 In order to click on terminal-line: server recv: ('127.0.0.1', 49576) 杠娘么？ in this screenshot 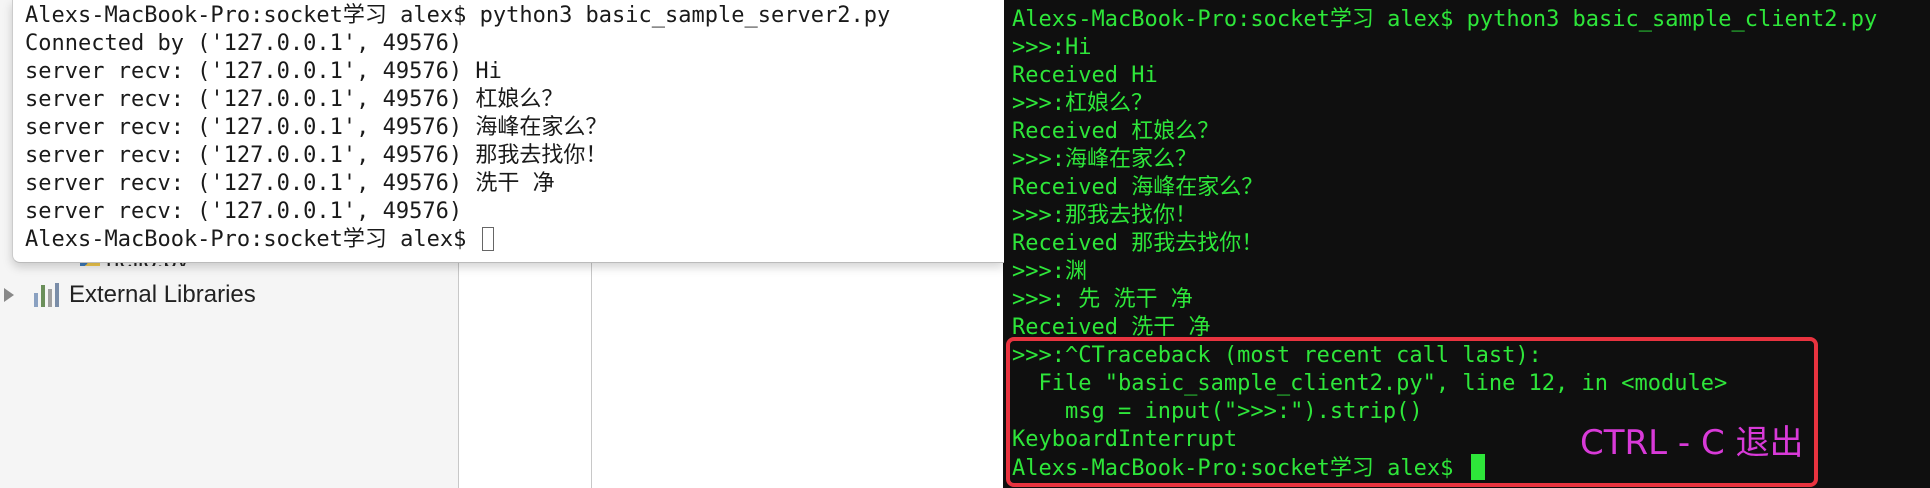, I will do `click(294, 99)`.